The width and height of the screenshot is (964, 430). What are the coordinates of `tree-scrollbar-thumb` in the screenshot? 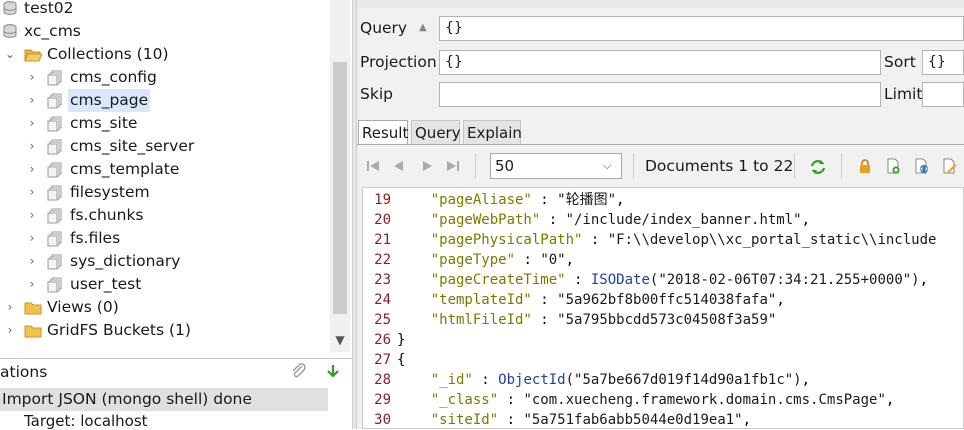 It's located at (340, 188).